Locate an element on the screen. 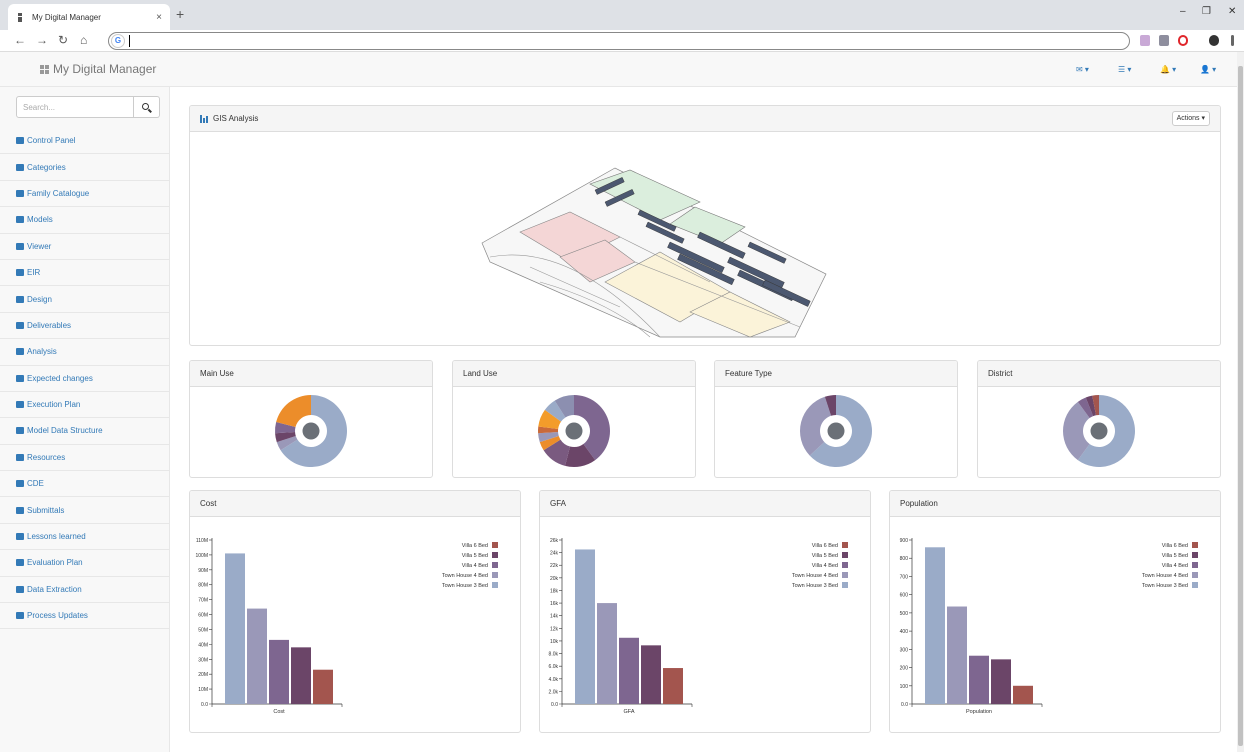 This screenshot has height=752, width=1244. page-scrollbar is located at coordinates (1240, 402).